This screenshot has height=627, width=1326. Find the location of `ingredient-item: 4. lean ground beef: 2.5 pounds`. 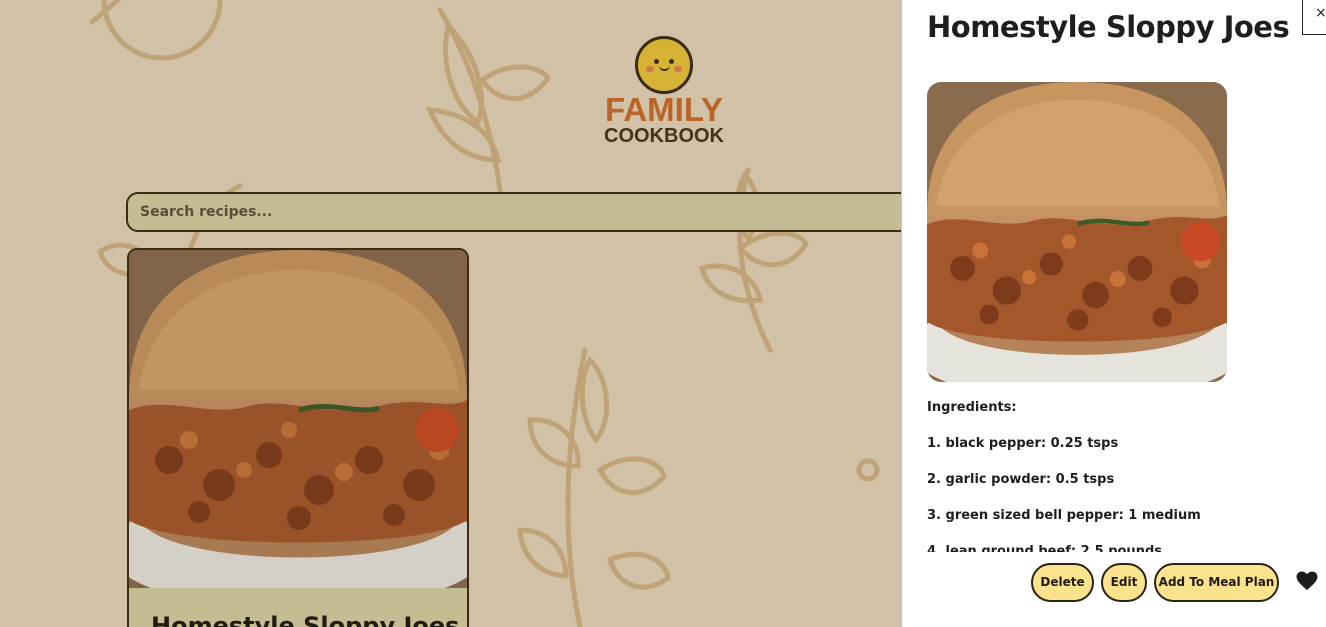

ingredient-item: 4. lean ground beef: 2.5 pounds is located at coordinates (1044, 548).